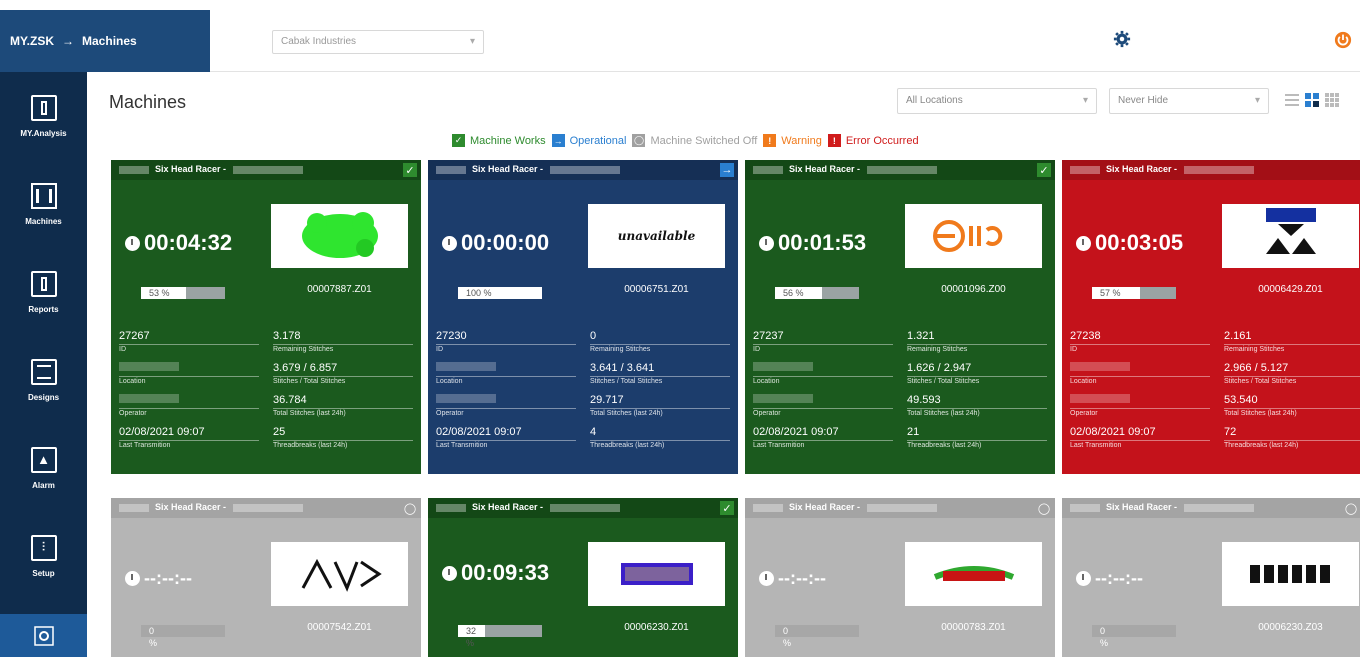 This screenshot has width=1360, height=657. Describe the element at coordinates (43, 380) in the screenshot. I see `sidebar-item-designs: Designs` at that location.